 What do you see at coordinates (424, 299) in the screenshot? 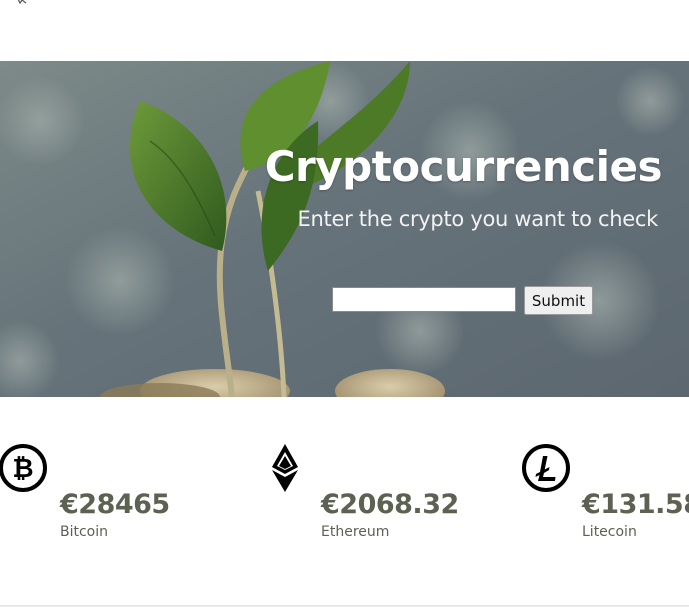
I see `crypto-search-input` at bounding box center [424, 299].